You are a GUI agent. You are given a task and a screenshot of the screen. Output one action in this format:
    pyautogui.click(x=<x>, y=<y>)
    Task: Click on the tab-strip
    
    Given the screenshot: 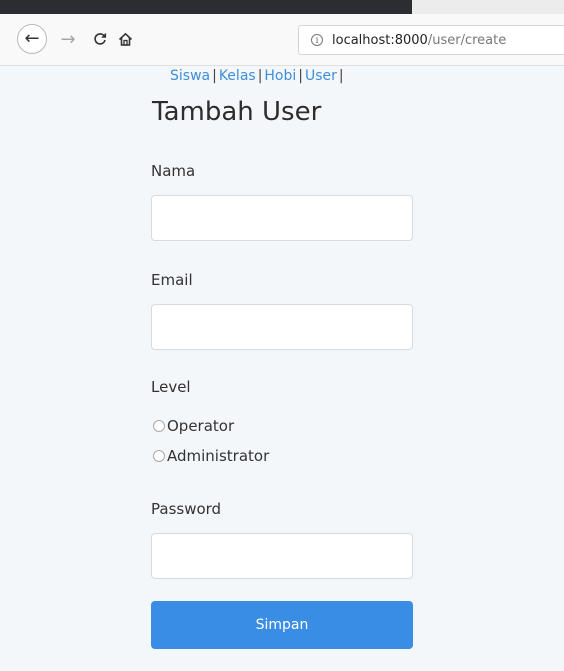 What is the action you would take?
    pyautogui.click(x=282, y=7)
    